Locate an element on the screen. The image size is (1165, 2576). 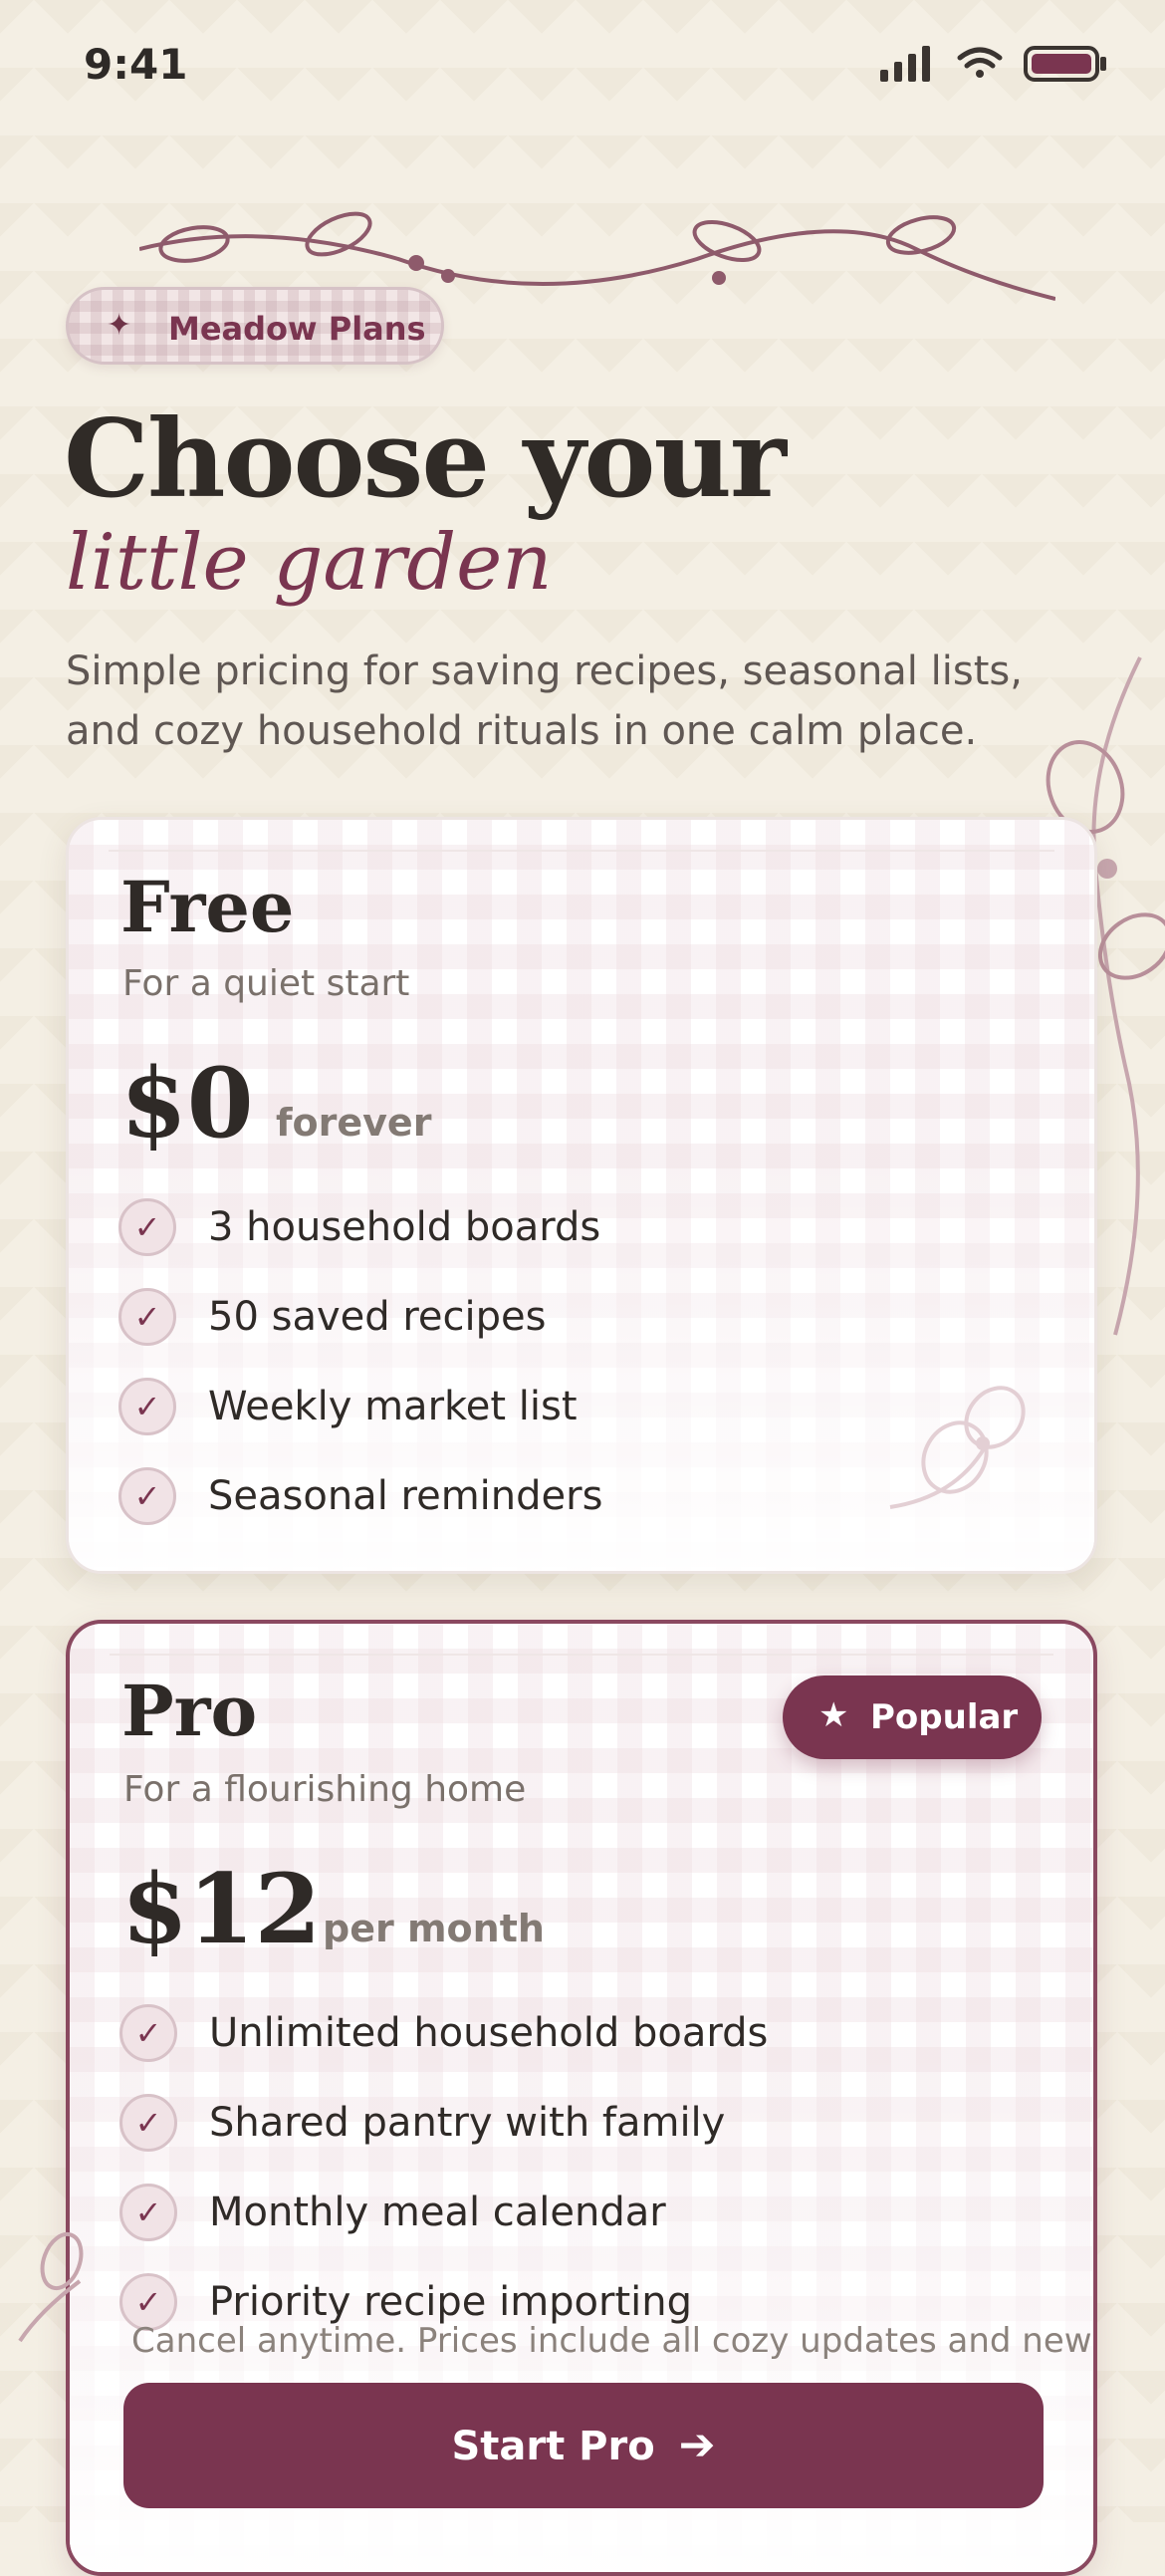
arrow-right-icon: ➔ is located at coordinates (697, 2445).